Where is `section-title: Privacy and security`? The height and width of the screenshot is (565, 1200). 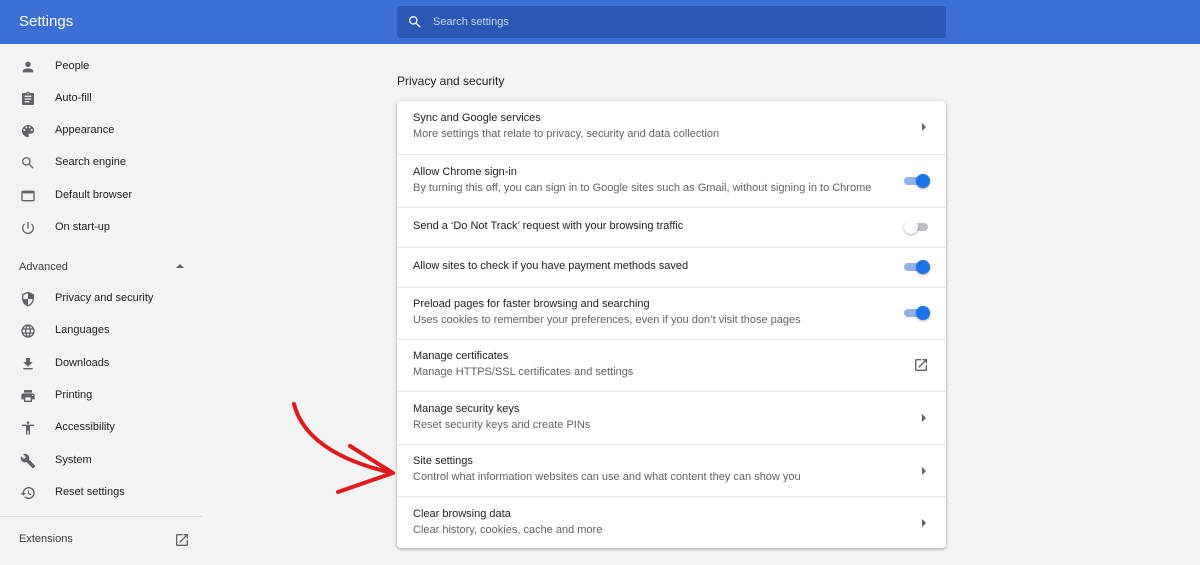 section-title: Privacy and security is located at coordinates (451, 81).